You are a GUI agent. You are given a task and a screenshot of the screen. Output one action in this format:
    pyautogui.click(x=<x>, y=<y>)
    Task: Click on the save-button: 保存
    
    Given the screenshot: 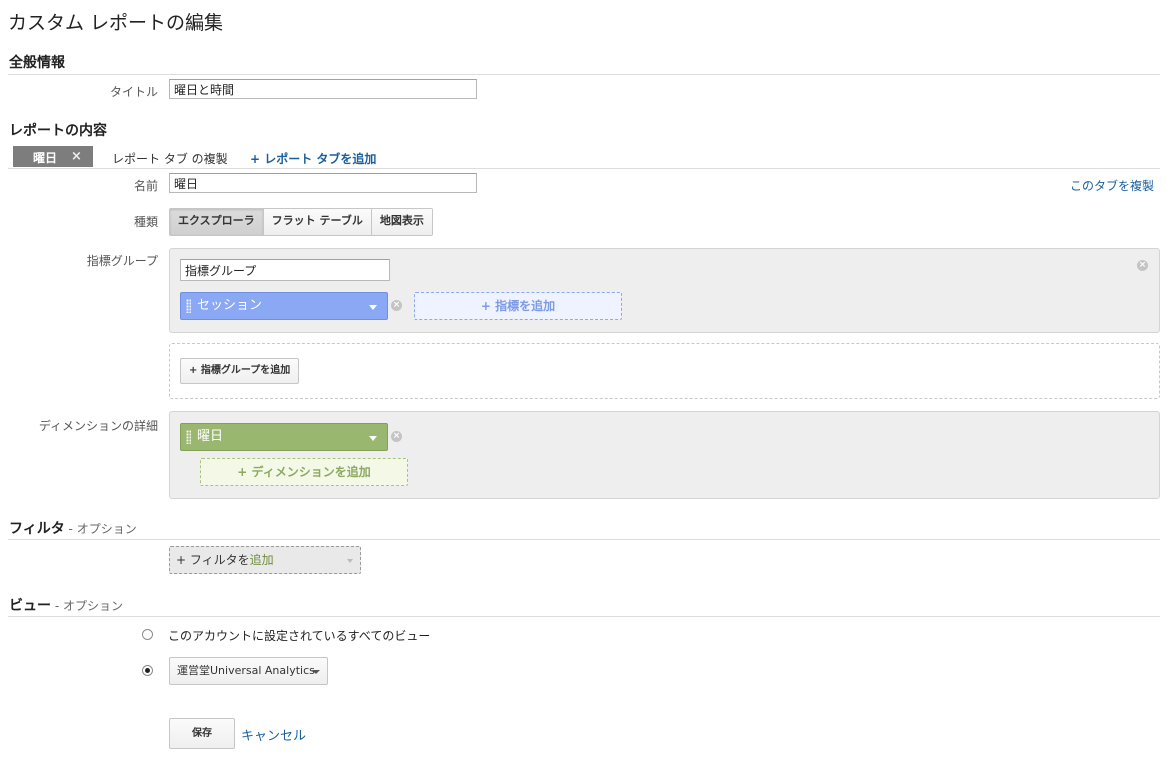 What is the action you would take?
    pyautogui.click(x=202, y=733)
    